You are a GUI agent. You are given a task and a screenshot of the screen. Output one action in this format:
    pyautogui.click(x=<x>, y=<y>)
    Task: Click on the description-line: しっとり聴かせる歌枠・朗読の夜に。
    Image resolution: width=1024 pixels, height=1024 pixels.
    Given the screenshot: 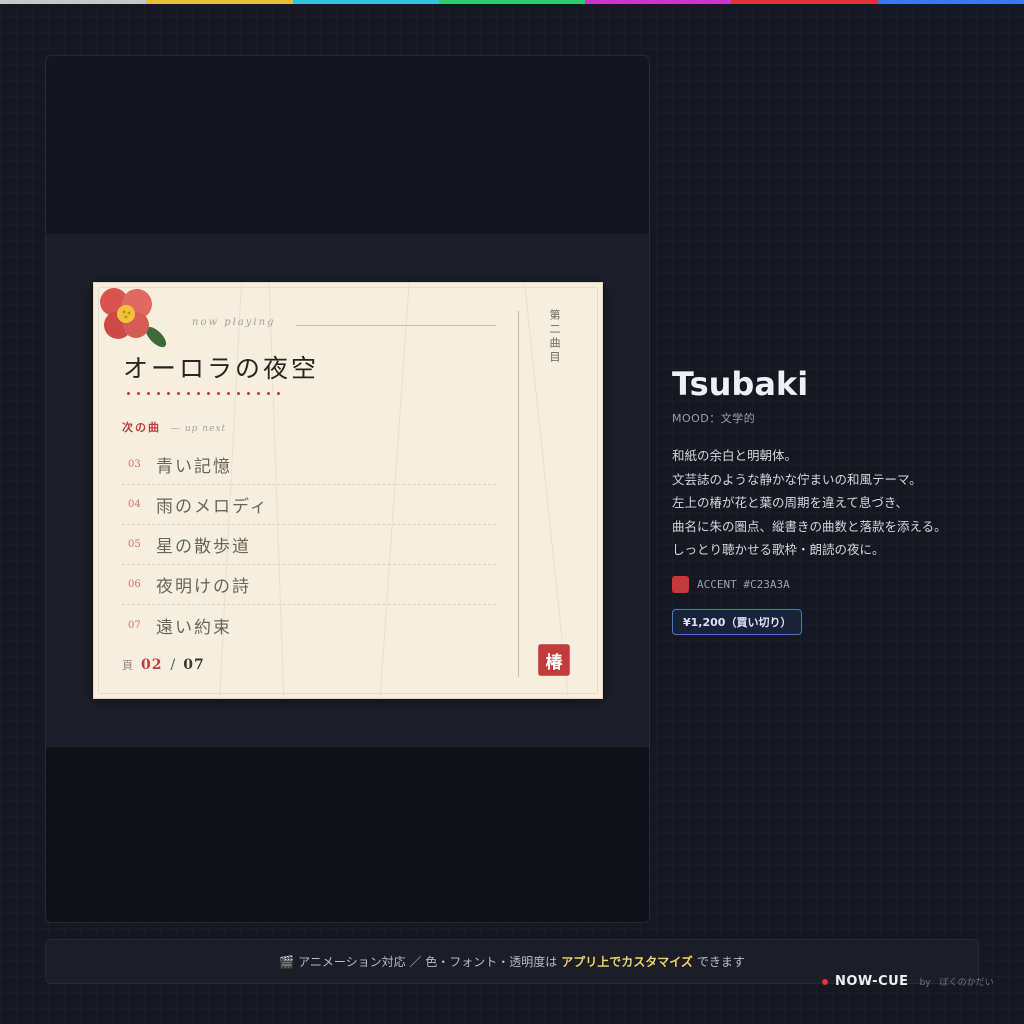 What is the action you would take?
    pyautogui.click(x=778, y=549)
    